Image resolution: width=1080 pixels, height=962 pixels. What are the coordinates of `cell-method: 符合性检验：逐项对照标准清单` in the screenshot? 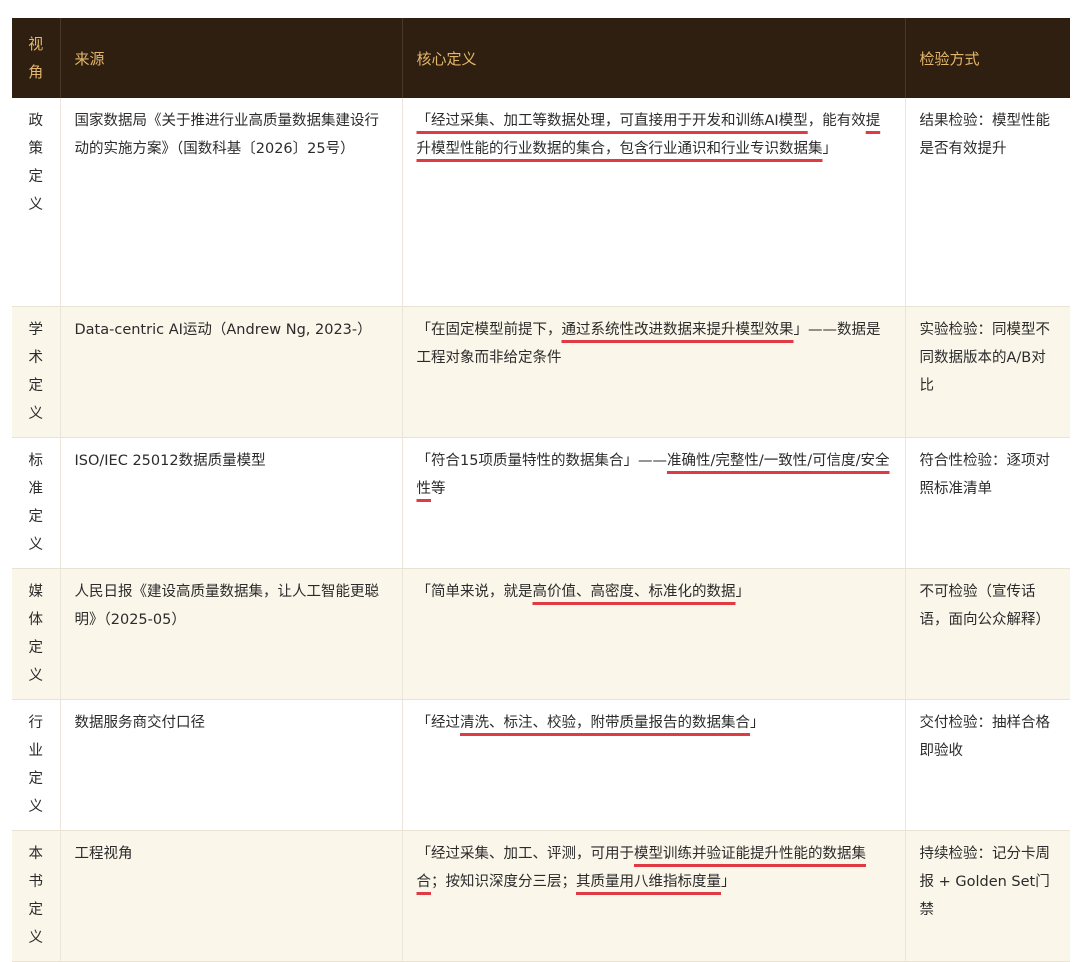 It's located at (987, 503).